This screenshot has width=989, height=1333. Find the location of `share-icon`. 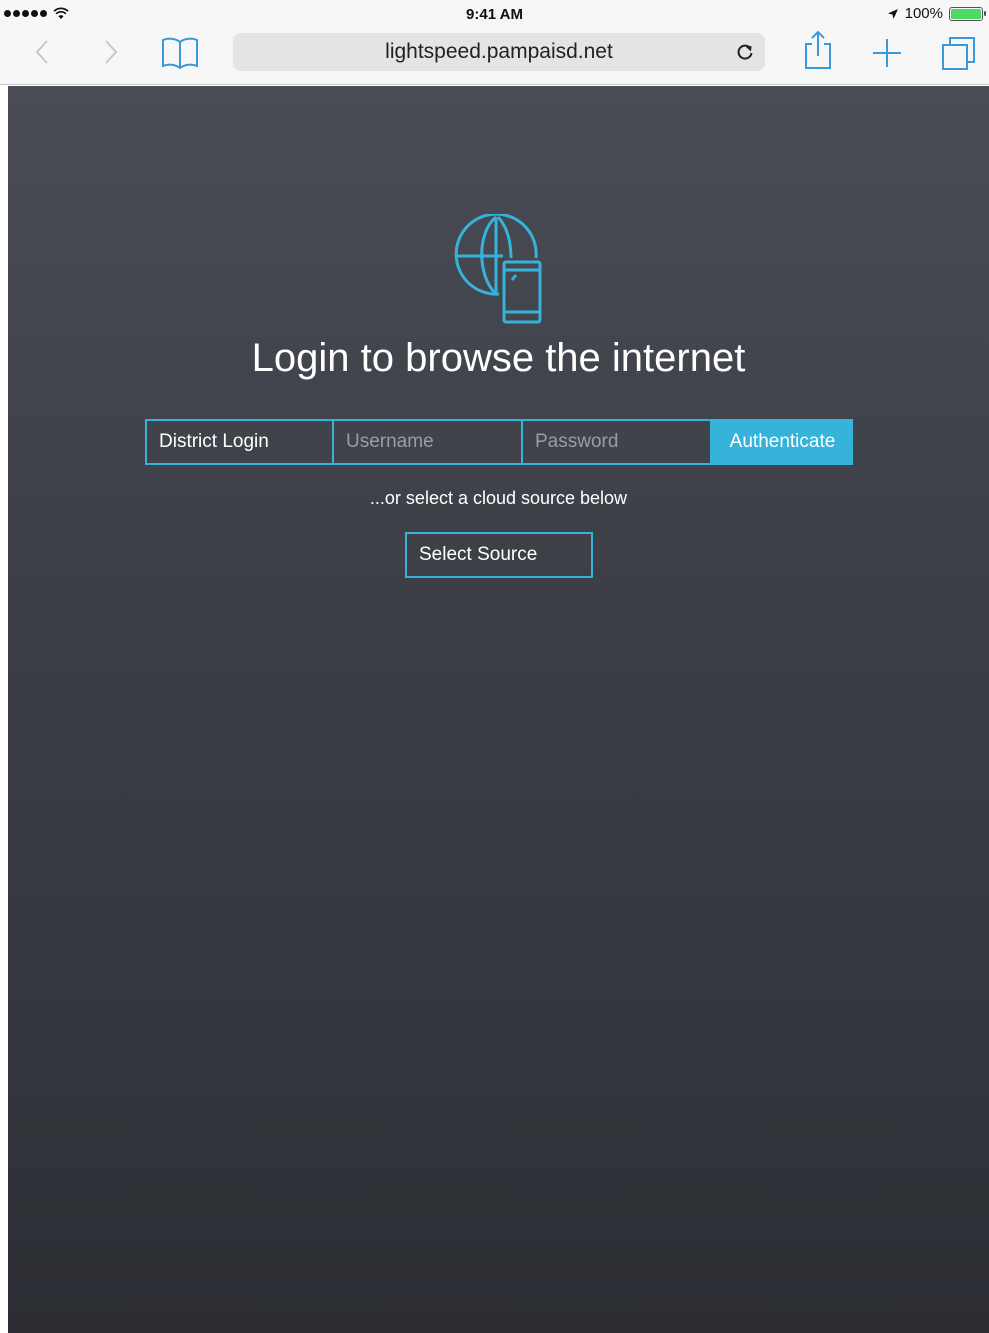

share-icon is located at coordinates (818, 49).